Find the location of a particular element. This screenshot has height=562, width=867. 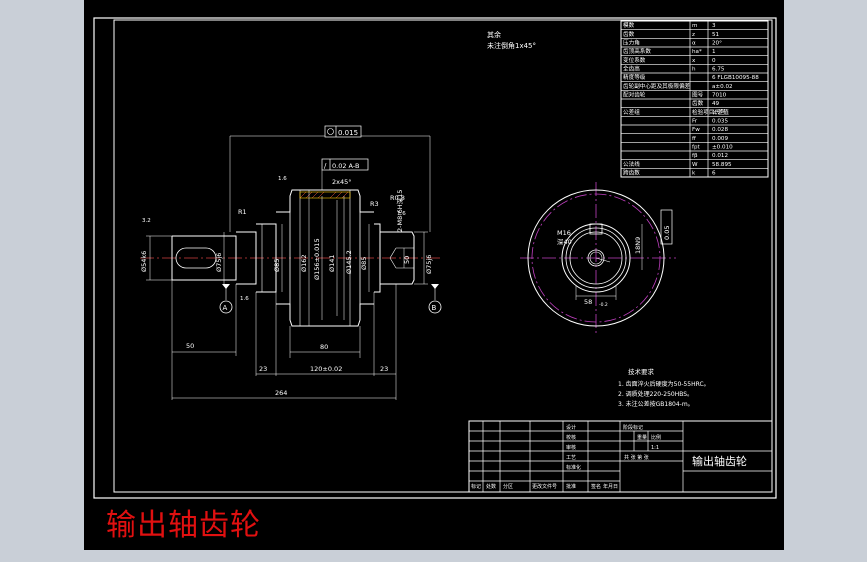

label-keyway-tol: -0.2 is located at coordinates (603, 305).